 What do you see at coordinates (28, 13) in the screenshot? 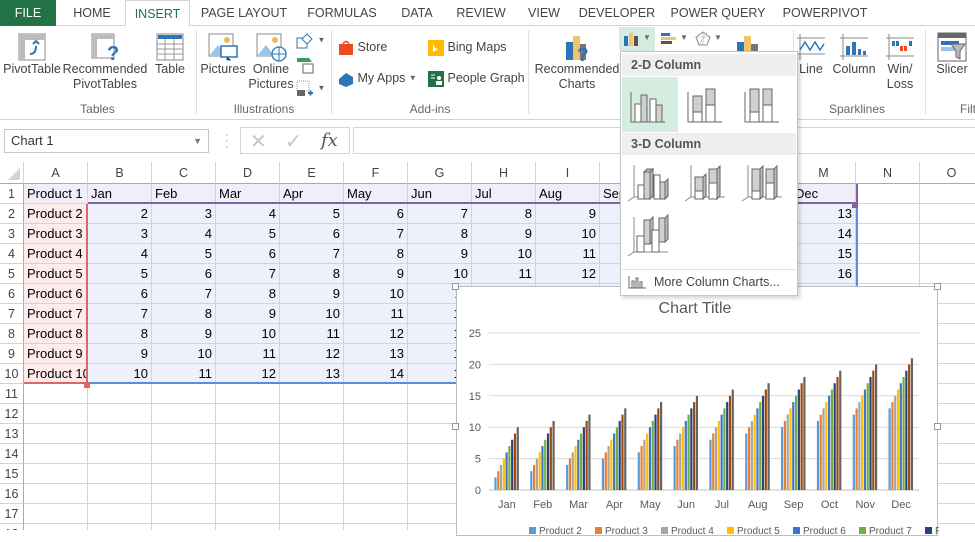
I see `tab-file: FILE` at bounding box center [28, 13].